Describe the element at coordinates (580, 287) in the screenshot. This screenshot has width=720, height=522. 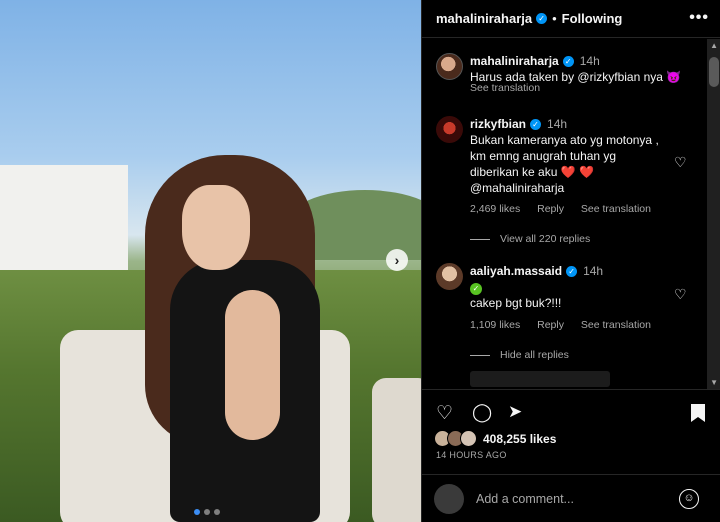
I see `comment-3: aaliyah.massaid ✓ 14h ✓ cakep bgt buk?!!!` at that location.